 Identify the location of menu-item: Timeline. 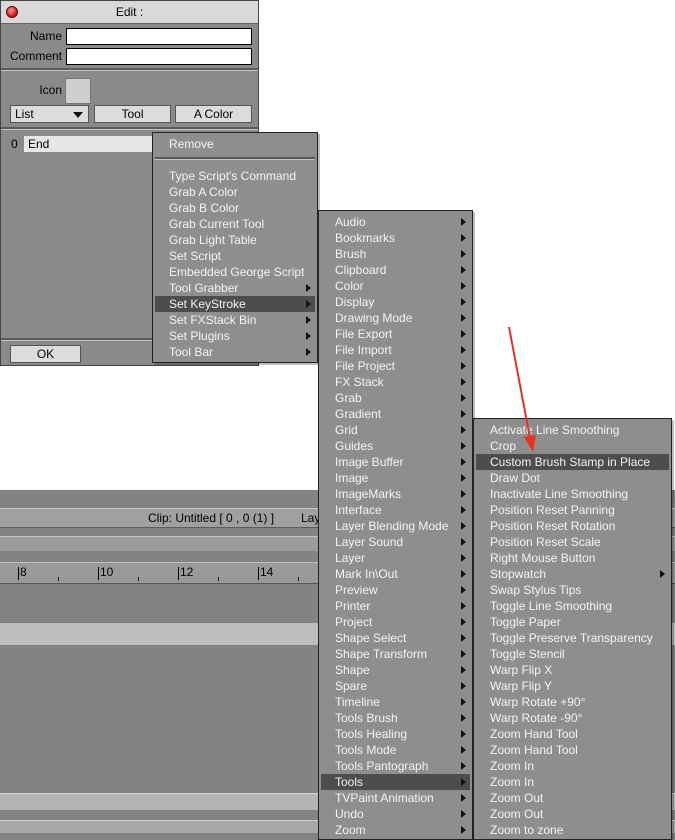
(395, 702).